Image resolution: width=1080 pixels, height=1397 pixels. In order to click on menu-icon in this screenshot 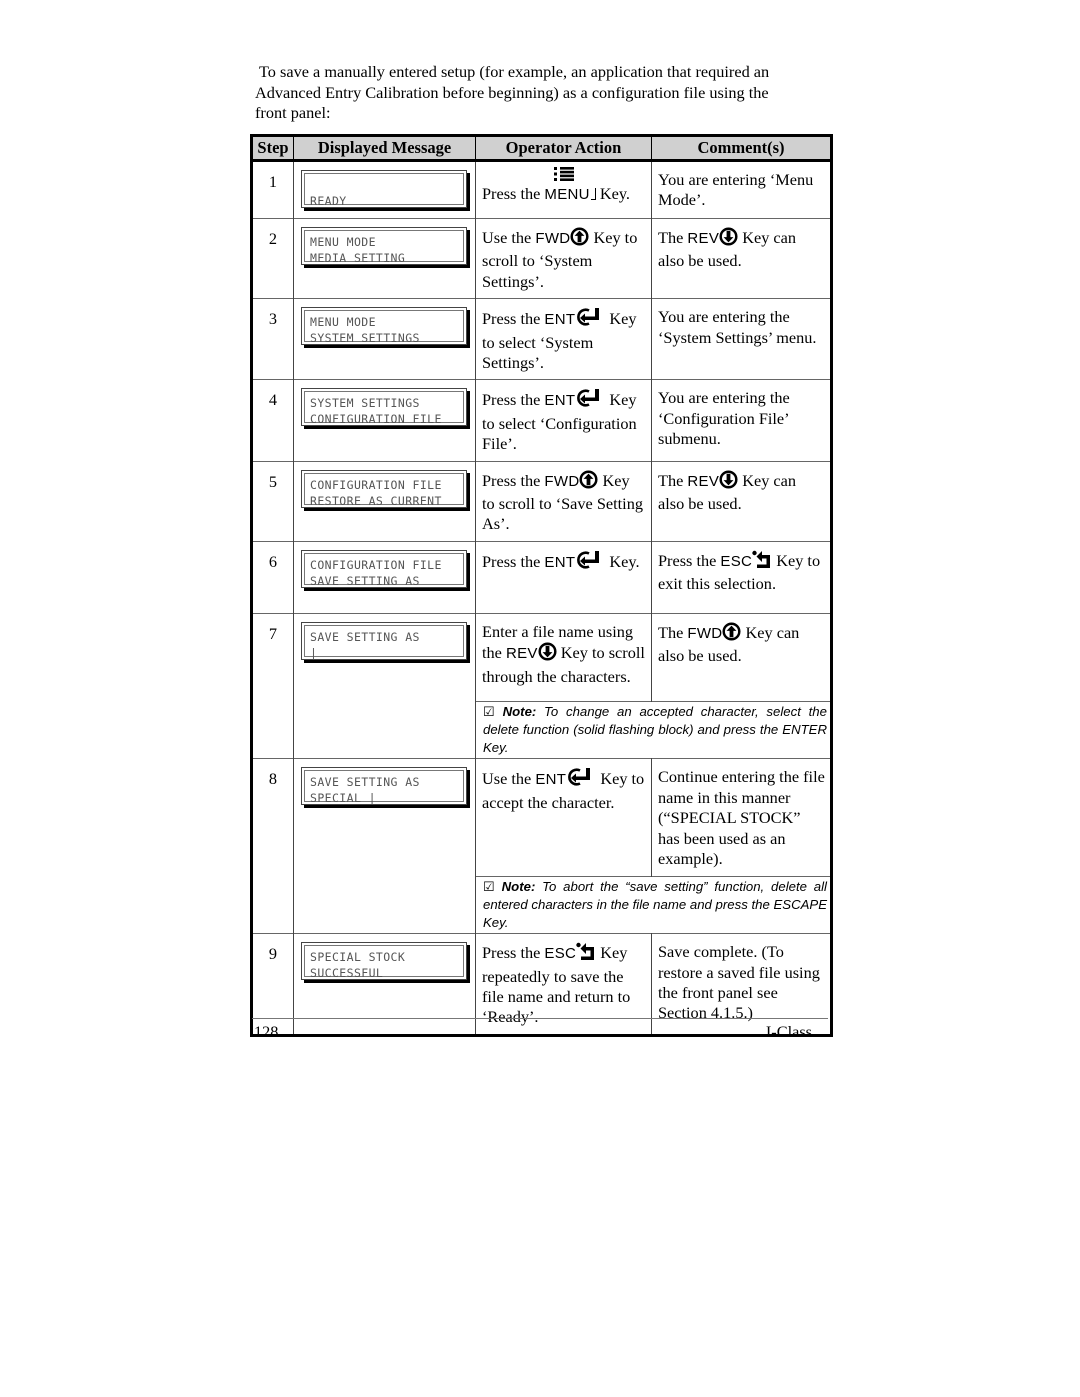, I will do `click(564, 175)`.